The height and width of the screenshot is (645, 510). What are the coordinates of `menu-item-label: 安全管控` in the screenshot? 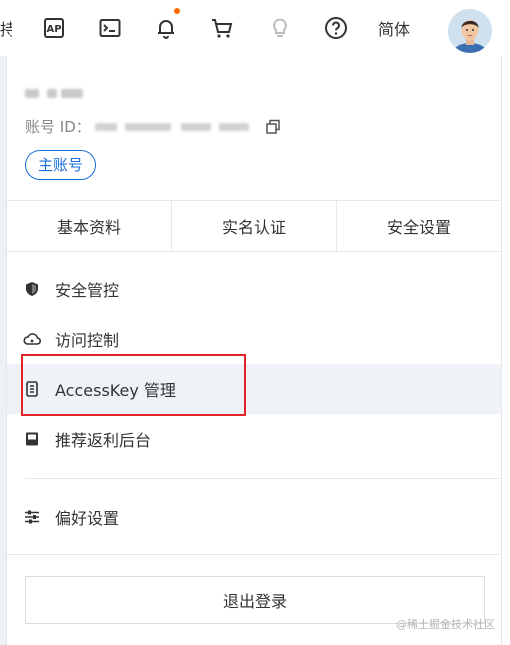 It's located at (87, 290).